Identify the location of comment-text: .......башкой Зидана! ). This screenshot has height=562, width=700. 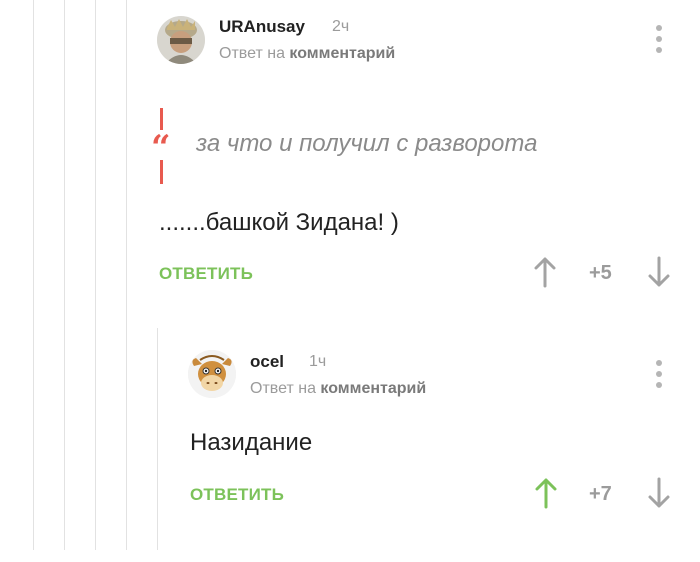
(279, 222).